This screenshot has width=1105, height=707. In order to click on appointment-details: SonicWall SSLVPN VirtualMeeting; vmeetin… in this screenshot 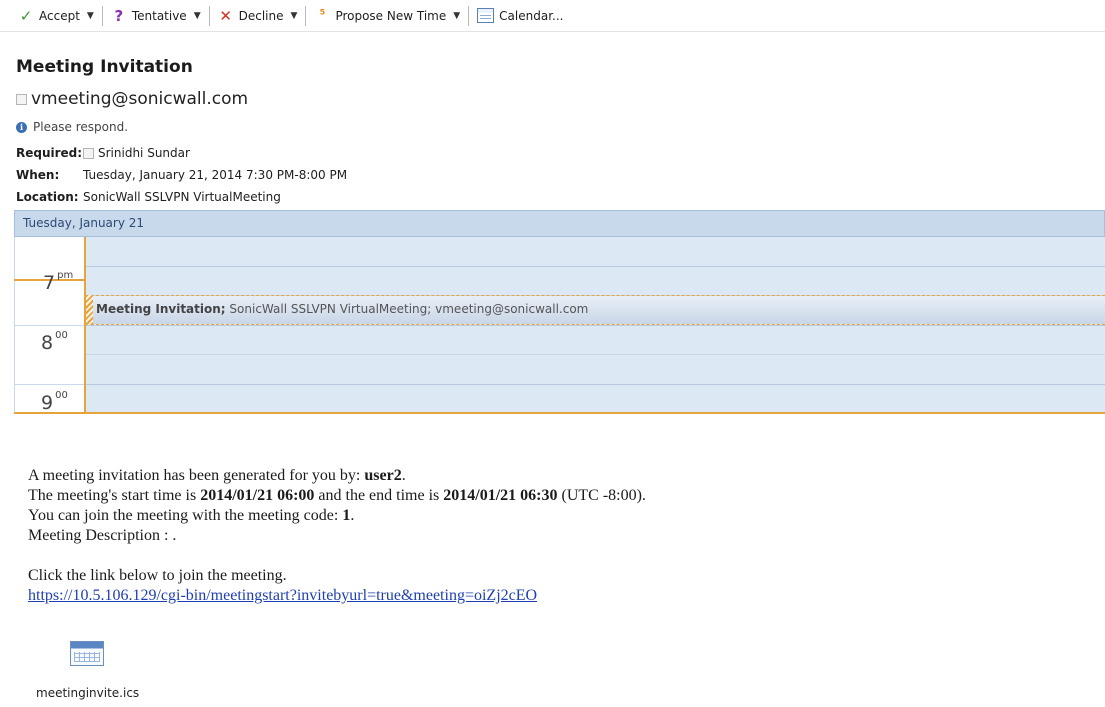, I will do `click(409, 309)`.